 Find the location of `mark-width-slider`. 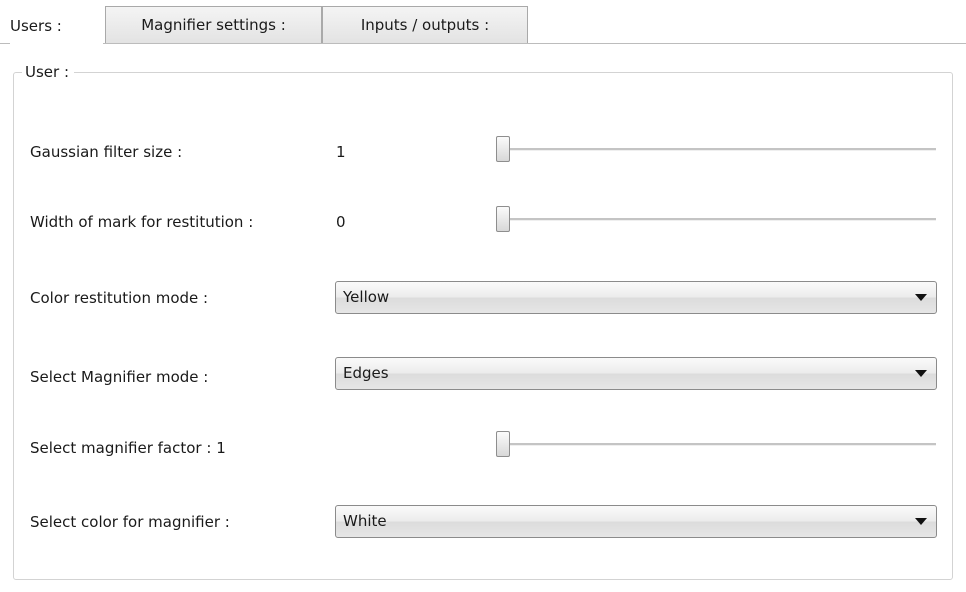

mark-width-slider is located at coordinates (716, 219).